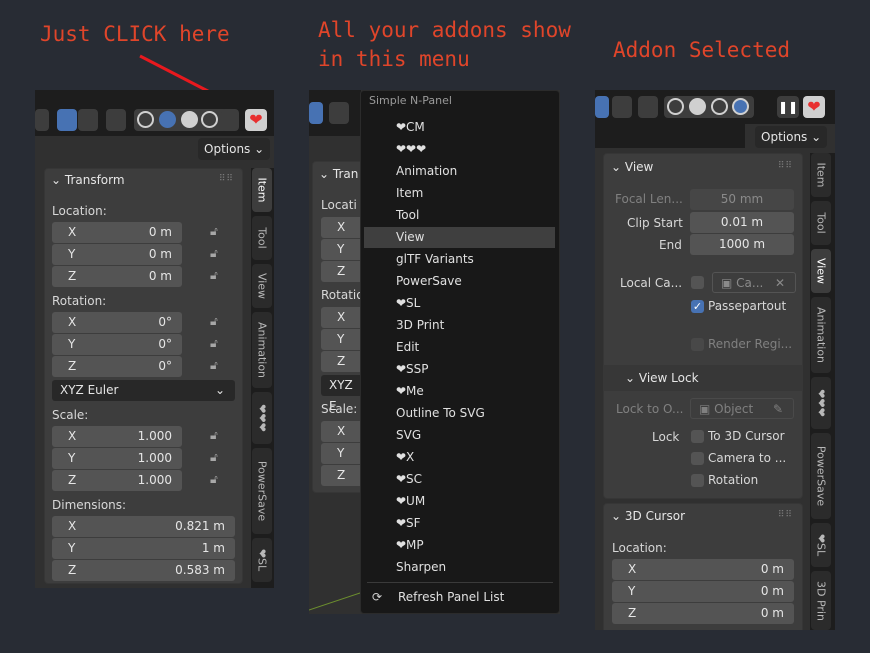 Image resolution: width=870 pixels, height=653 pixels. Describe the element at coordinates (703, 613) in the screenshot. I see `cursor-z-field: Z 0 m` at that location.